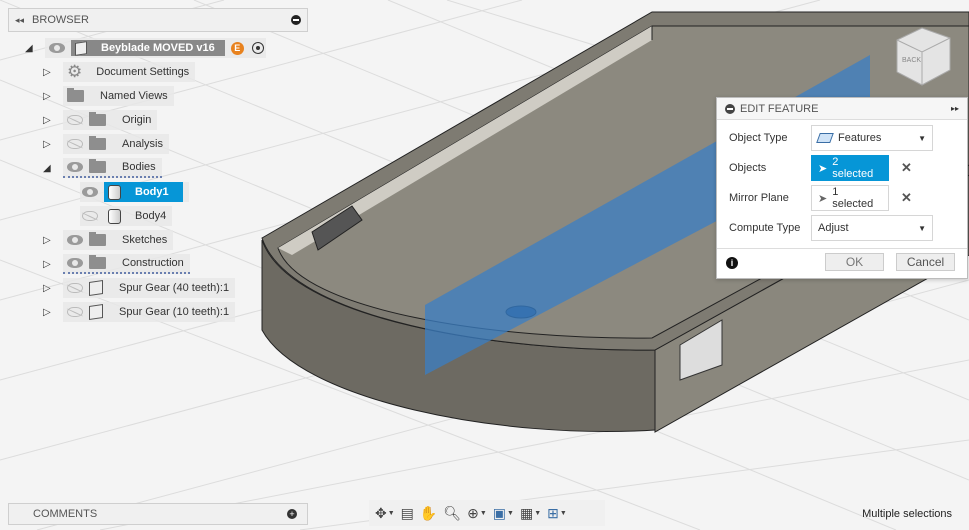 This screenshot has width=969, height=530. What do you see at coordinates (134, 192) in the screenshot?
I see `tree-item-body1: Body1` at bounding box center [134, 192].